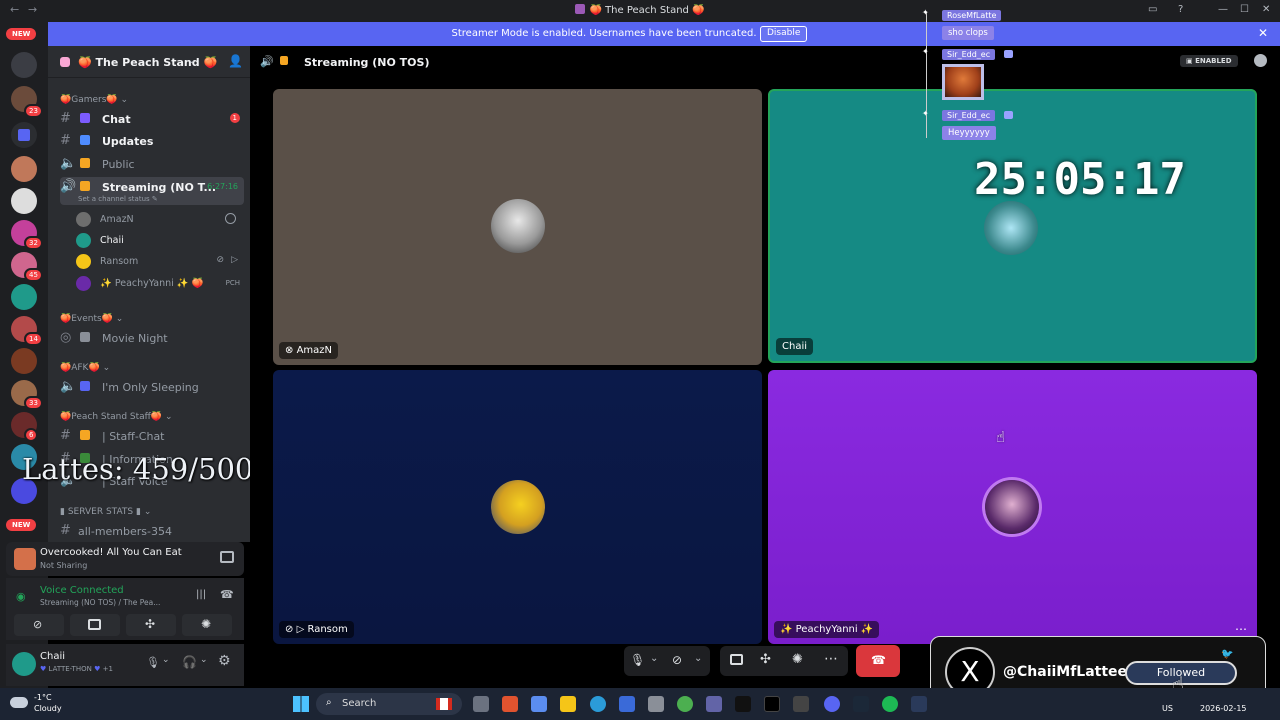 This screenshot has height=720, width=1280. What do you see at coordinates (138, 469) in the screenshot?
I see `latte-counter-overlay: Lattes: 459/500` at bounding box center [138, 469].